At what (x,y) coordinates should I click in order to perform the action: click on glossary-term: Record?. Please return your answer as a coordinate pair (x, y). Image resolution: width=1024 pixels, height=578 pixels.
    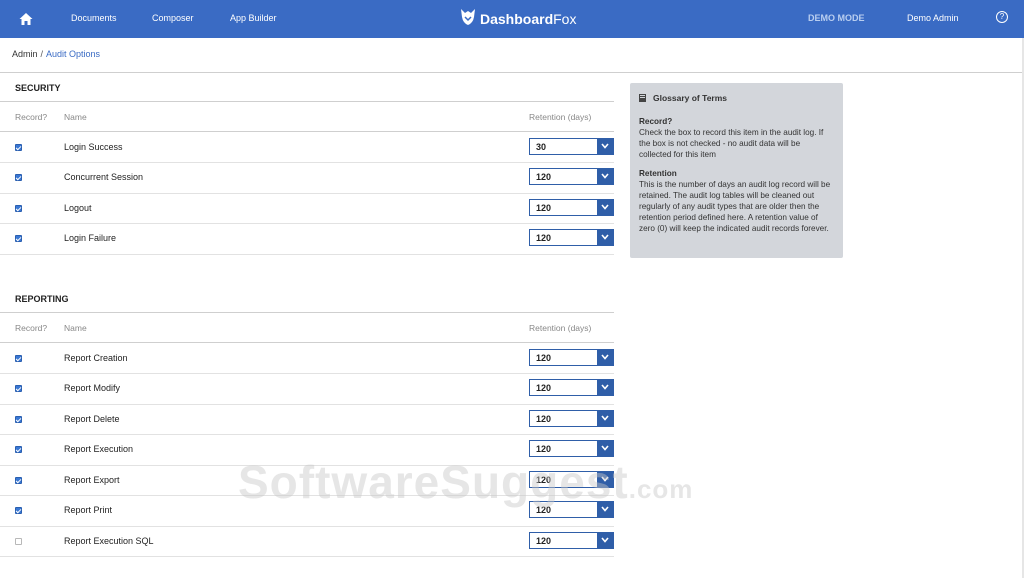
    Looking at the image, I should click on (656, 121).